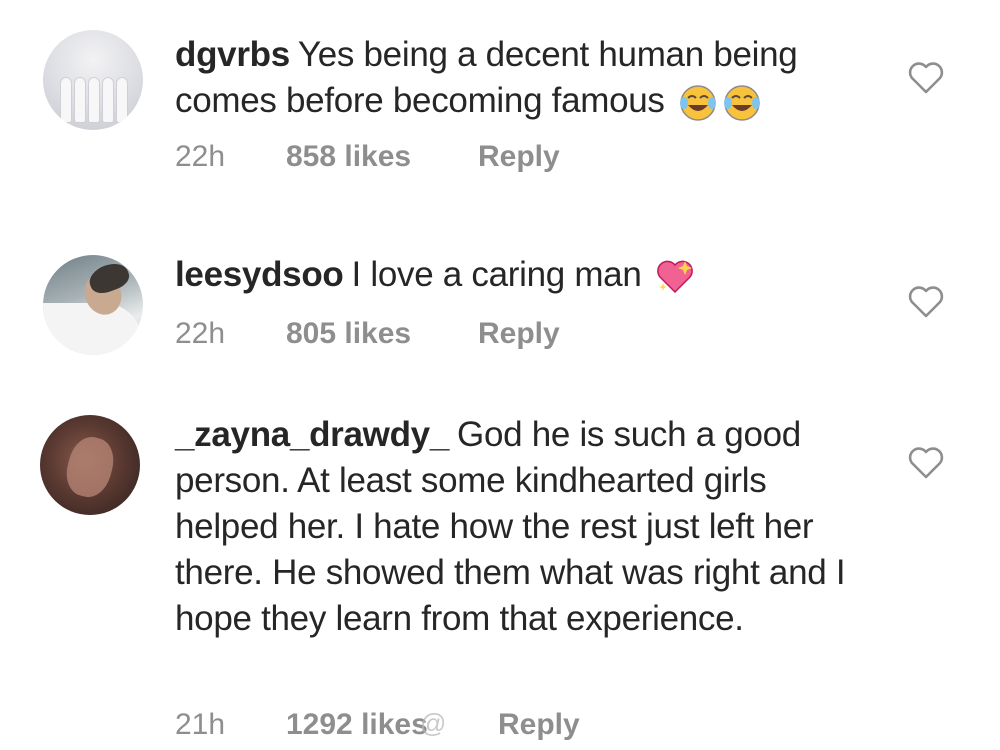 The height and width of the screenshot is (750, 1000). What do you see at coordinates (348, 157) in the screenshot?
I see `comment-likes: 858 likes` at bounding box center [348, 157].